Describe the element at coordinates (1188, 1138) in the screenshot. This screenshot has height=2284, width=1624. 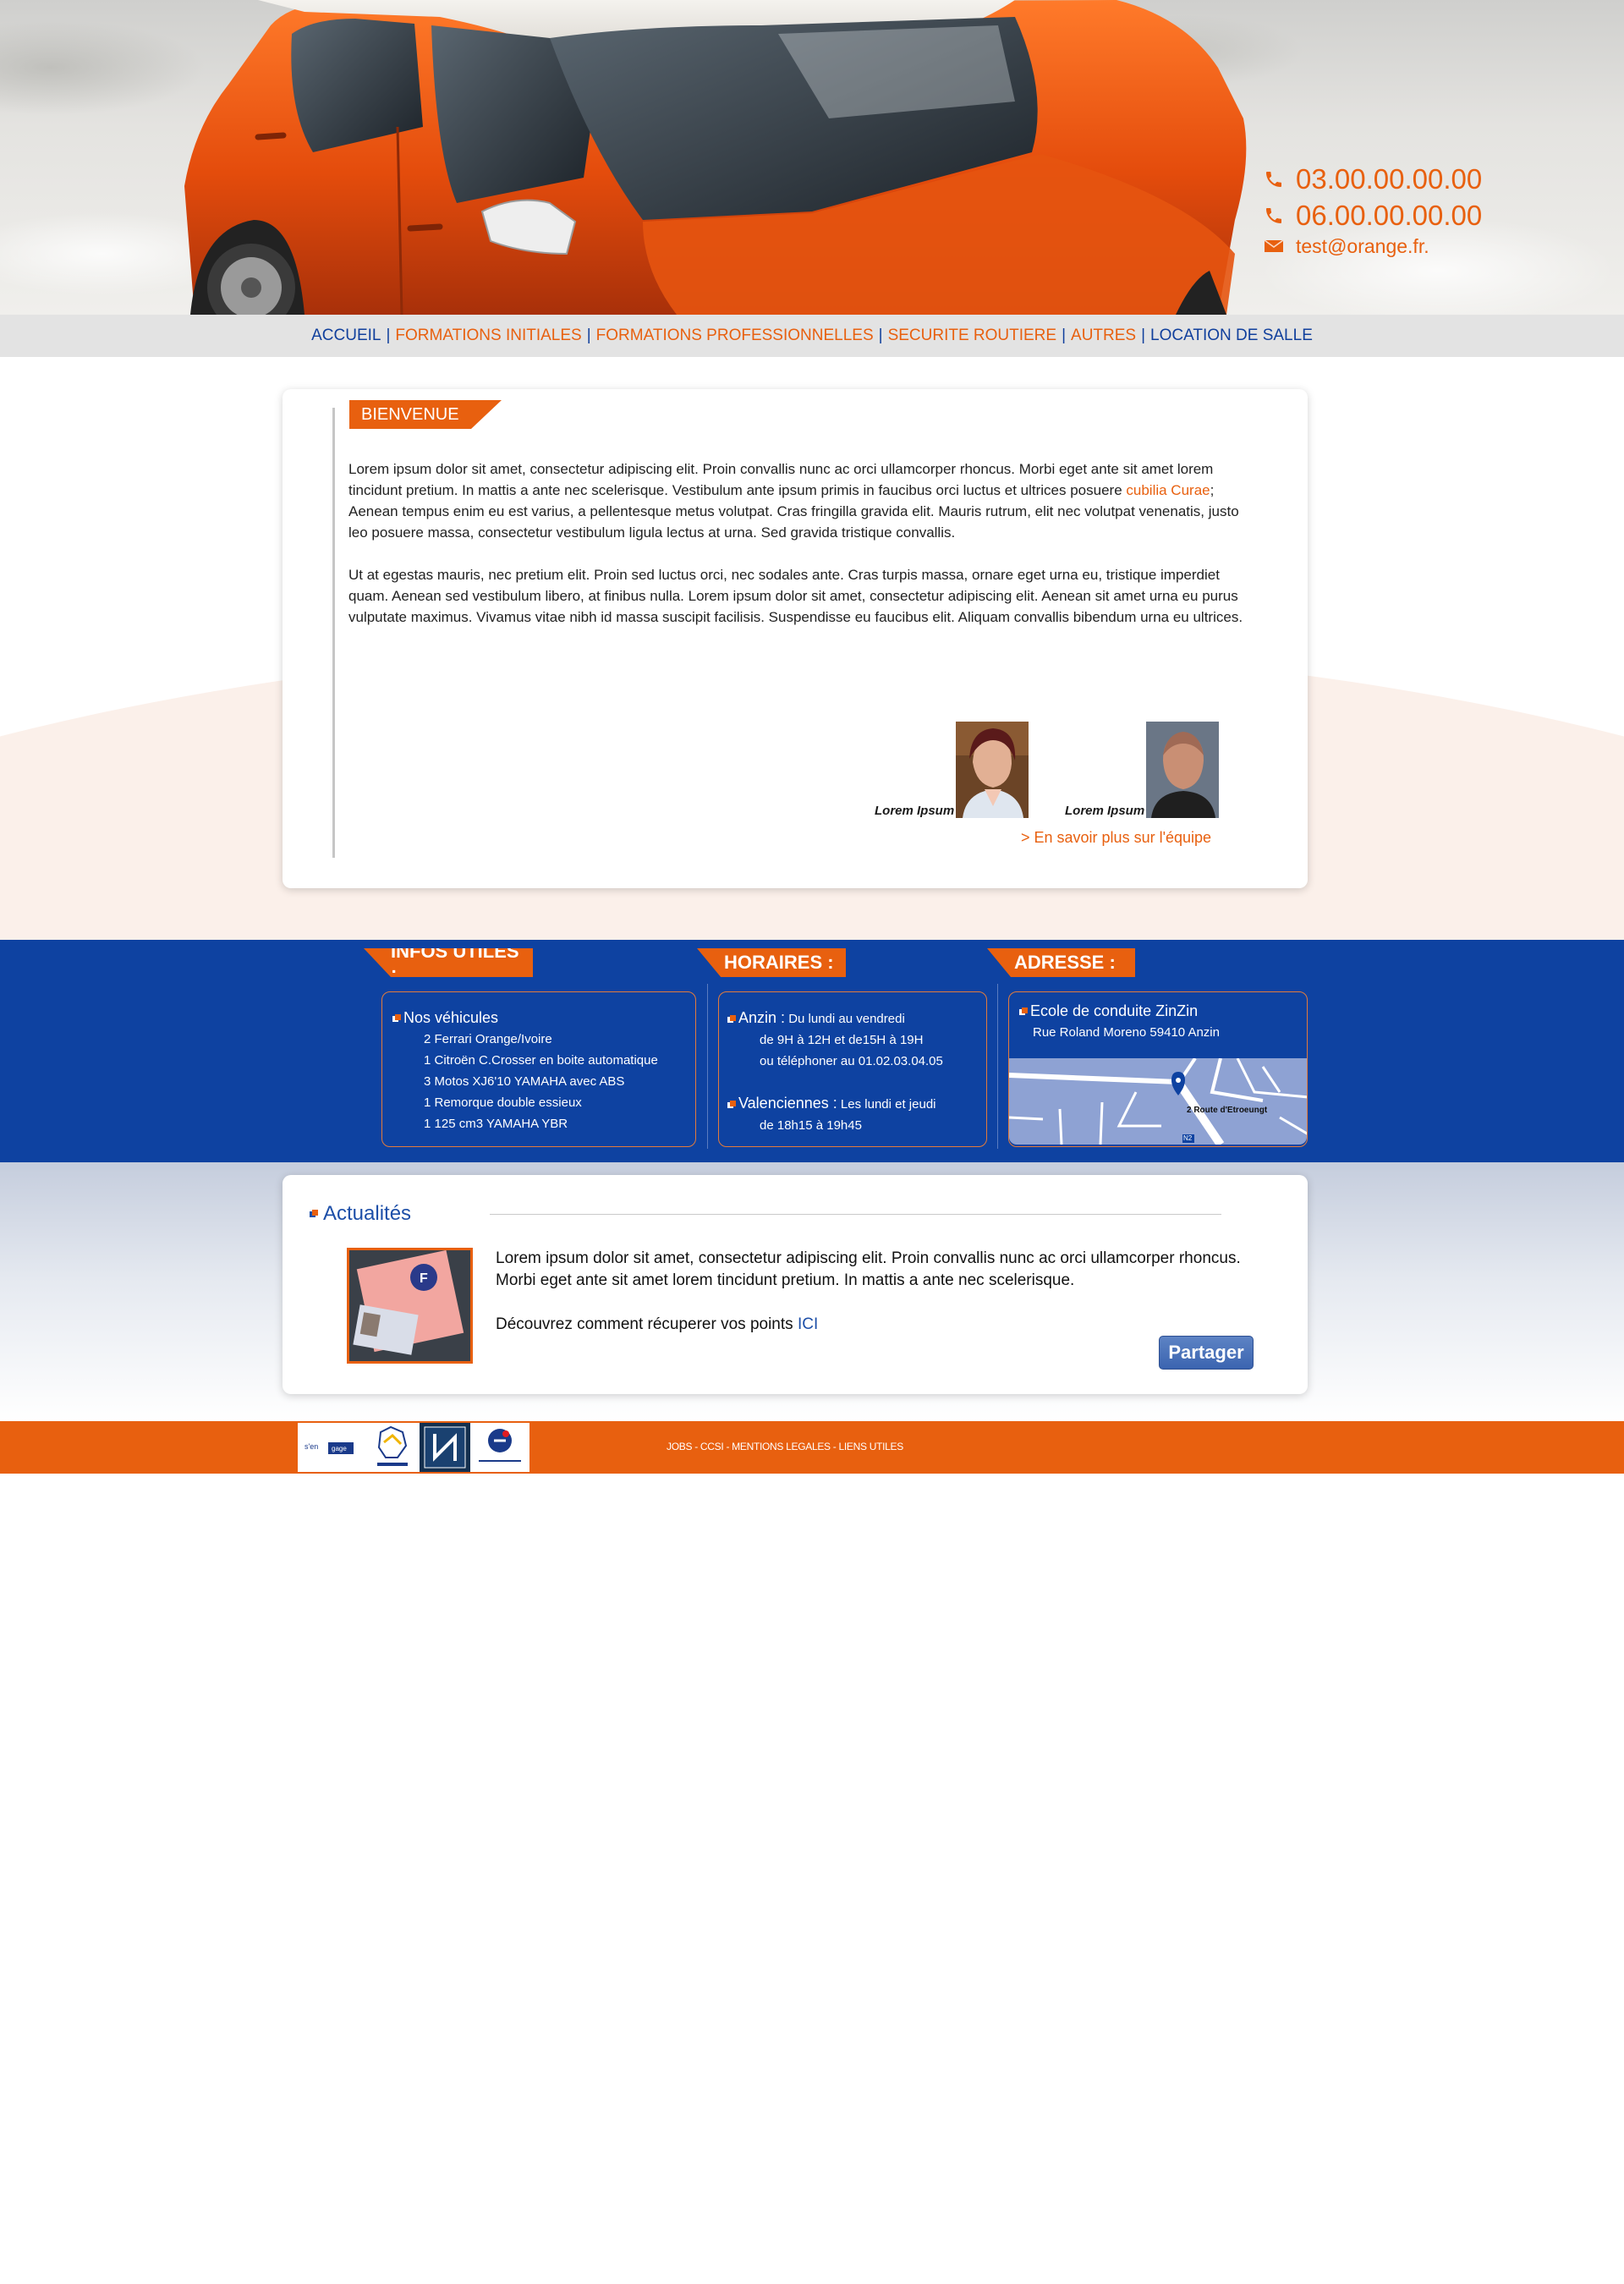
I see `road-sign: N2` at that location.